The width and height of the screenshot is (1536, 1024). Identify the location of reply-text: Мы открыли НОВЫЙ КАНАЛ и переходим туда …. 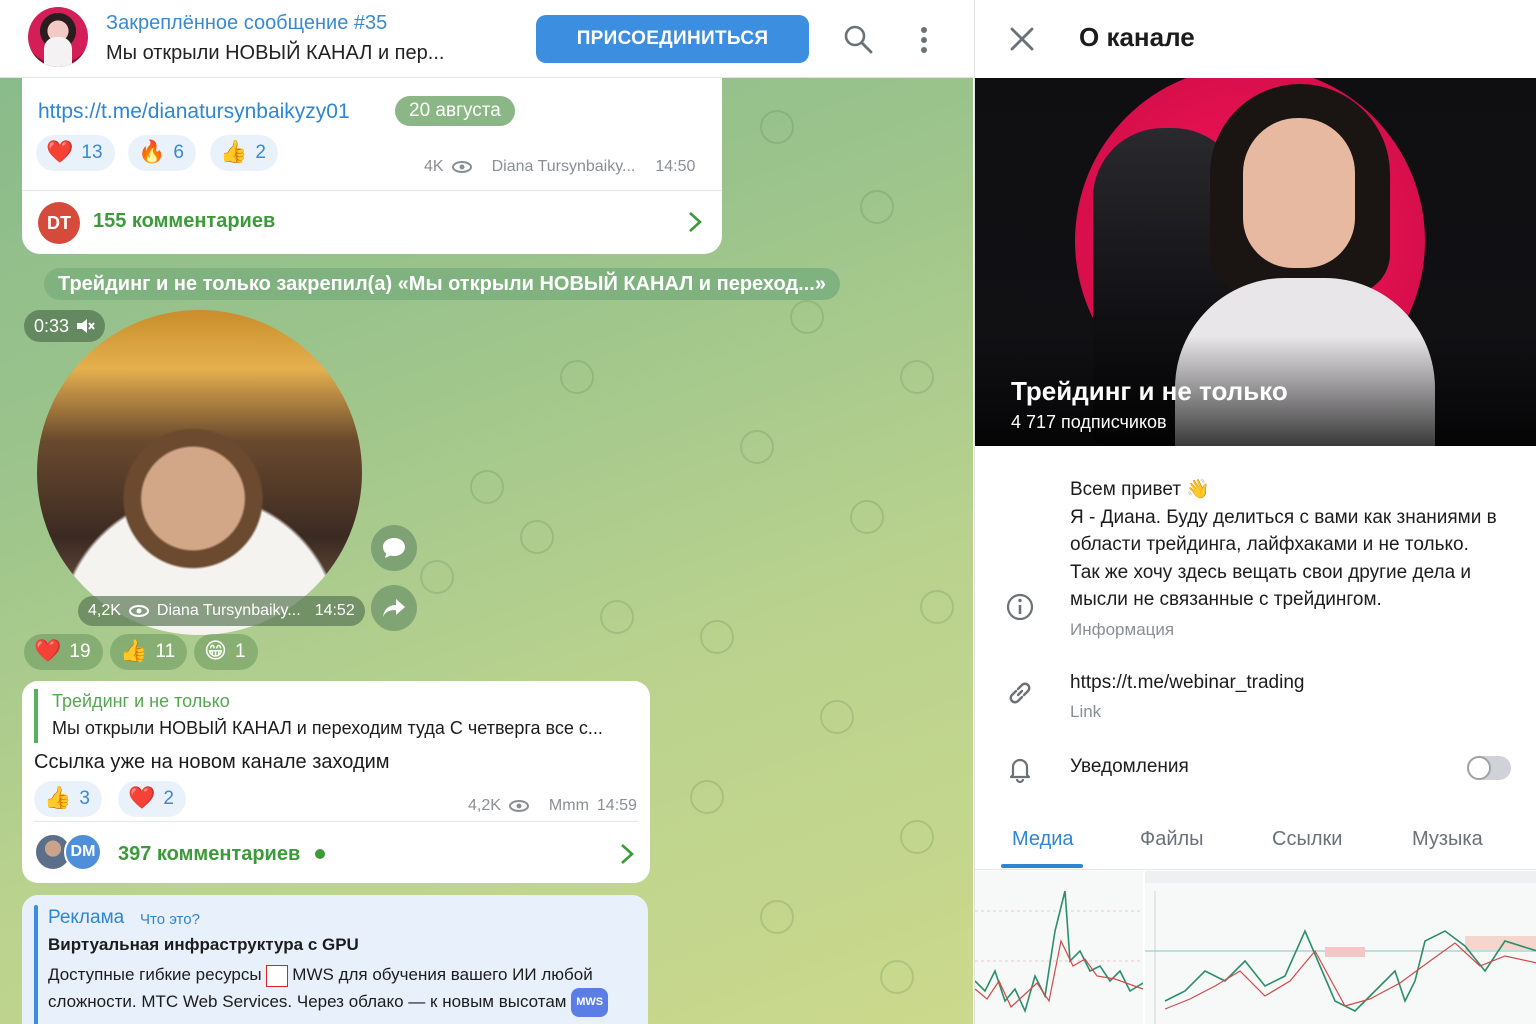
(327, 728).